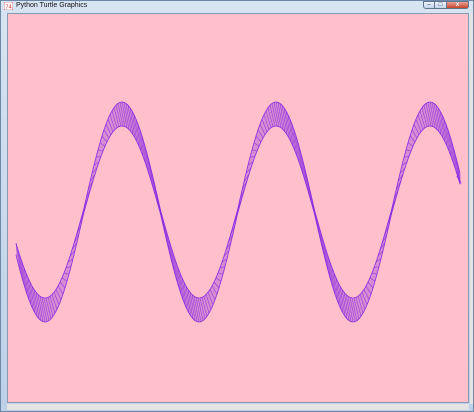 The width and height of the screenshot is (474, 412). I want to click on maximize-button: □, so click(441, 5).